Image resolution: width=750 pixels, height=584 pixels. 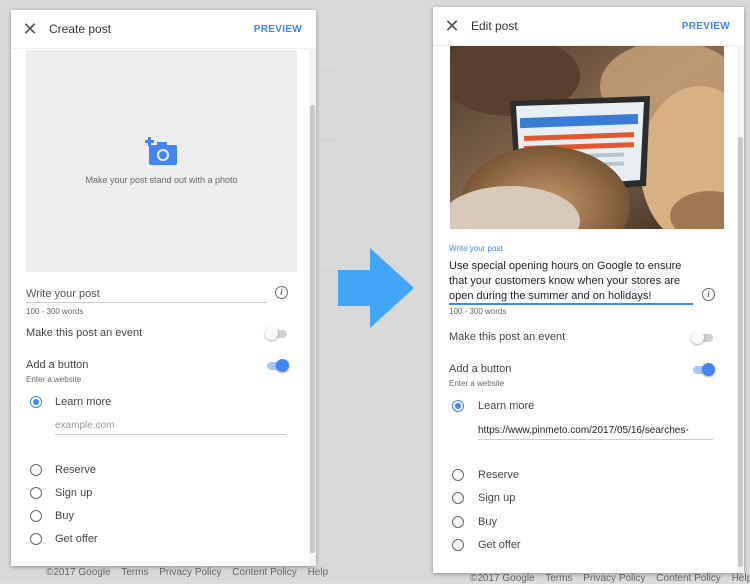 What do you see at coordinates (571, 304) in the screenshot?
I see `post-text-focus-underline` at bounding box center [571, 304].